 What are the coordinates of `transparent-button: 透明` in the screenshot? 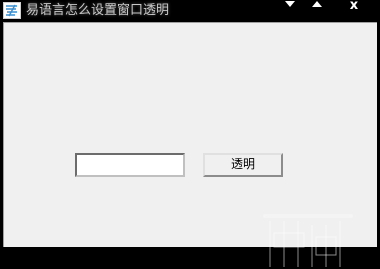 It's located at (243, 165).